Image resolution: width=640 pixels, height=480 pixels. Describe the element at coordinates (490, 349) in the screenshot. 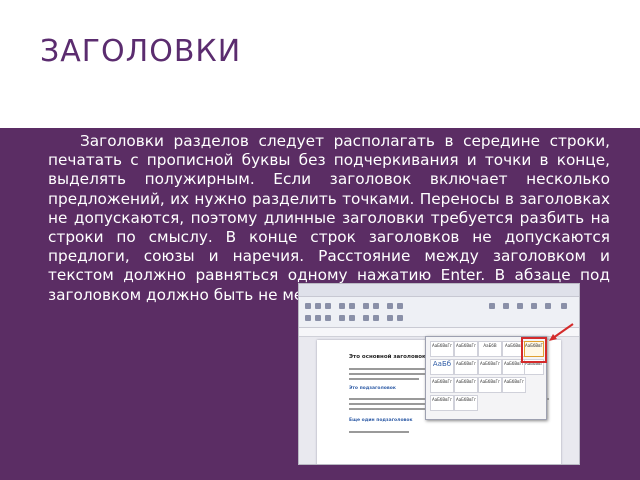

I see `style-sample: АаБбВ` at that location.